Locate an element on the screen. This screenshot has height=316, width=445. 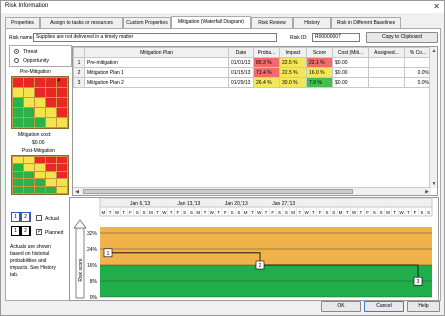
date-cell: 01/01/13 is located at coordinates (241, 62).